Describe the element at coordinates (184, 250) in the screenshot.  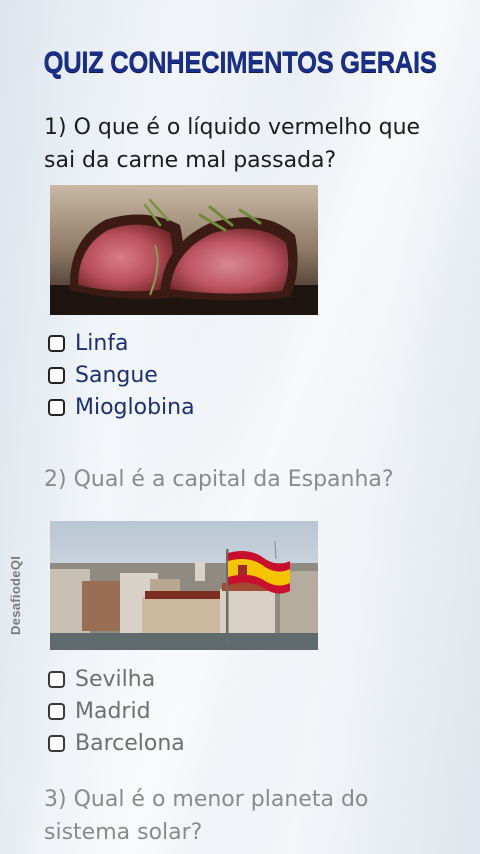
I see `steak-image` at that location.